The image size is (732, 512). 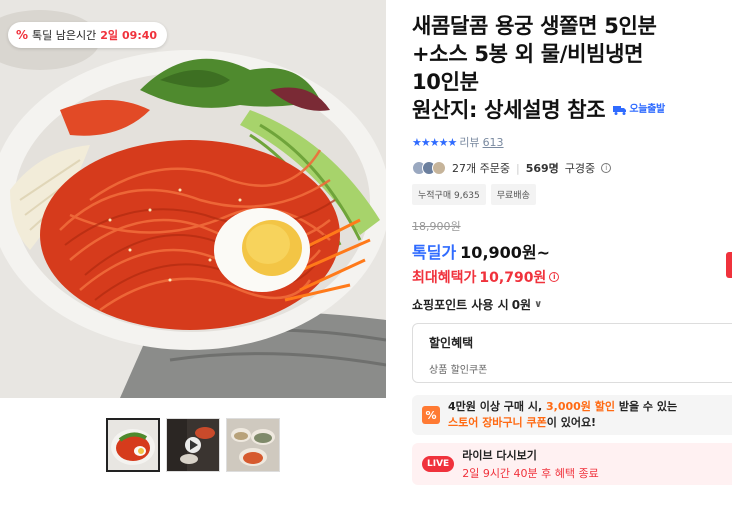 What do you see at coordinates (499, 455) in the screenshot?
I see `live-replay-title: 라이브 다시보기` at bounding box center [499, 455].